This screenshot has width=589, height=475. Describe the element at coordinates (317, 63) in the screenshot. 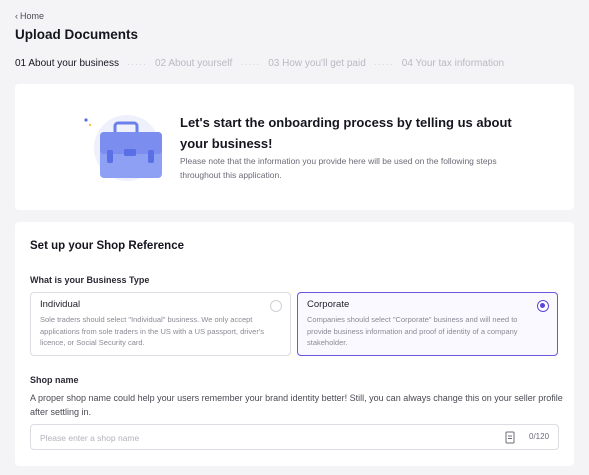

I see `step-get-paid: 03 How you'll get paid` at that location.